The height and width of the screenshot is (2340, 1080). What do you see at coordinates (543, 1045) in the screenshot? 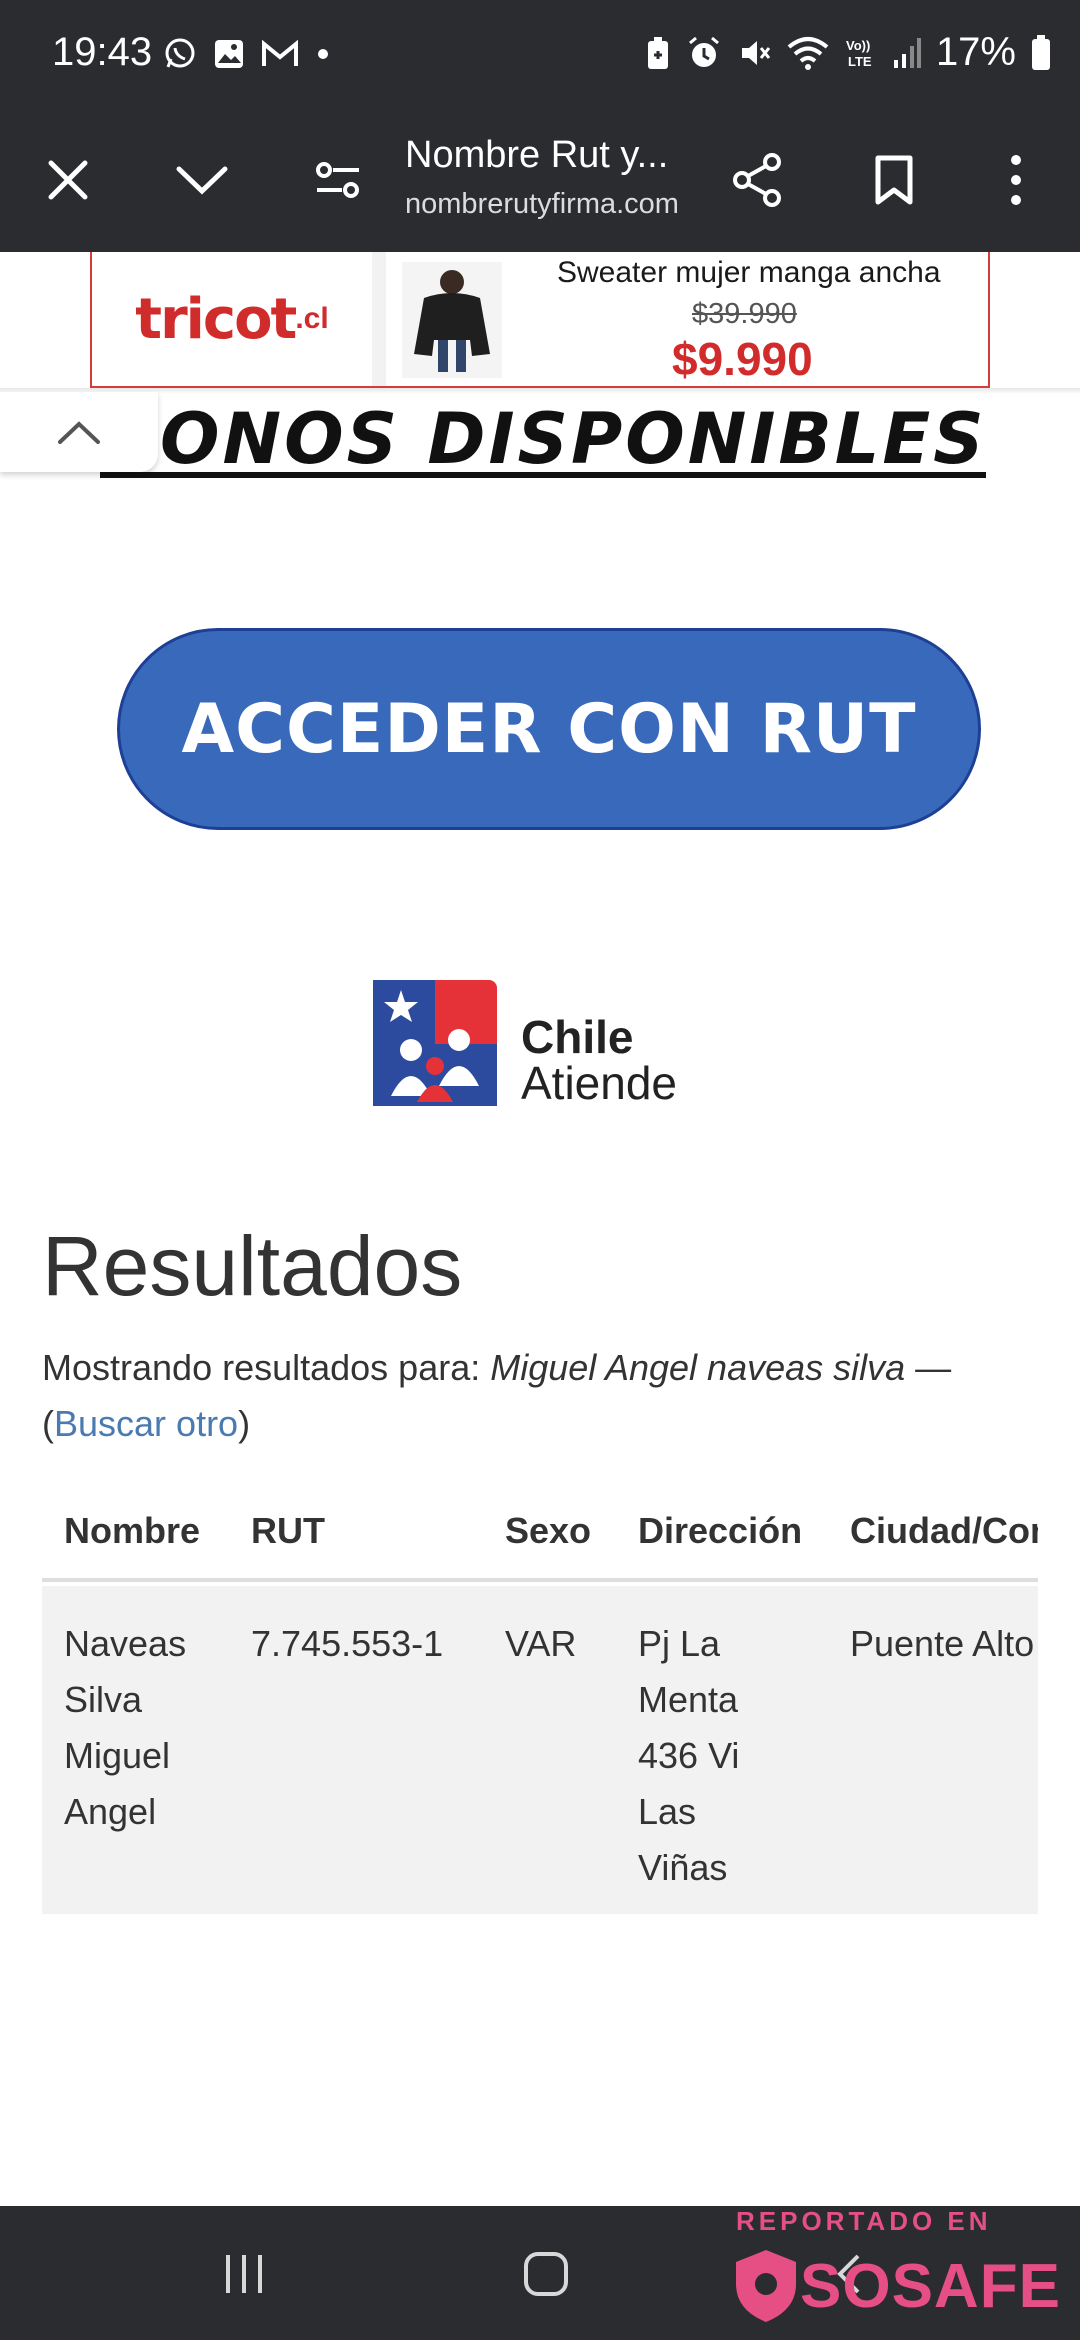
I see `chileatiende-logo: Chile Atiende` at bounding box center [543, 1045].